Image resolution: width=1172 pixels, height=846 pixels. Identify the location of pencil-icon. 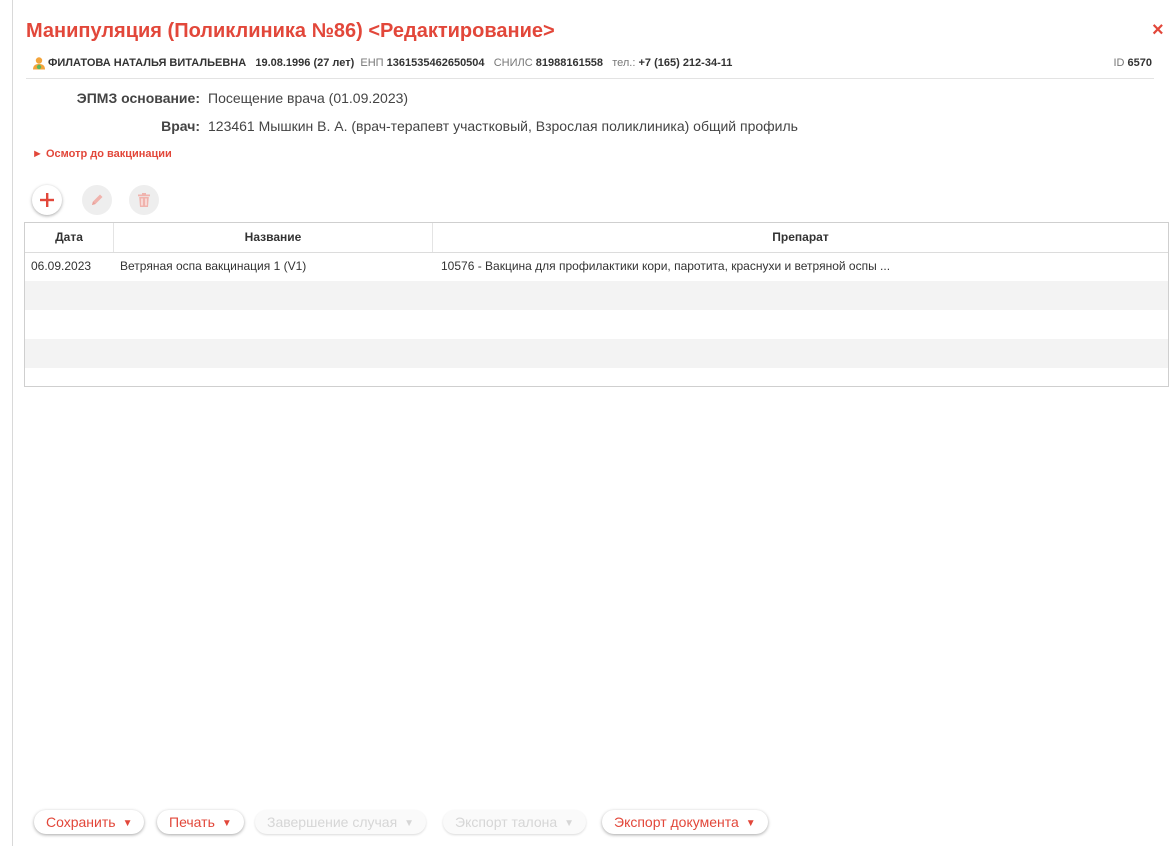
(97, 199).